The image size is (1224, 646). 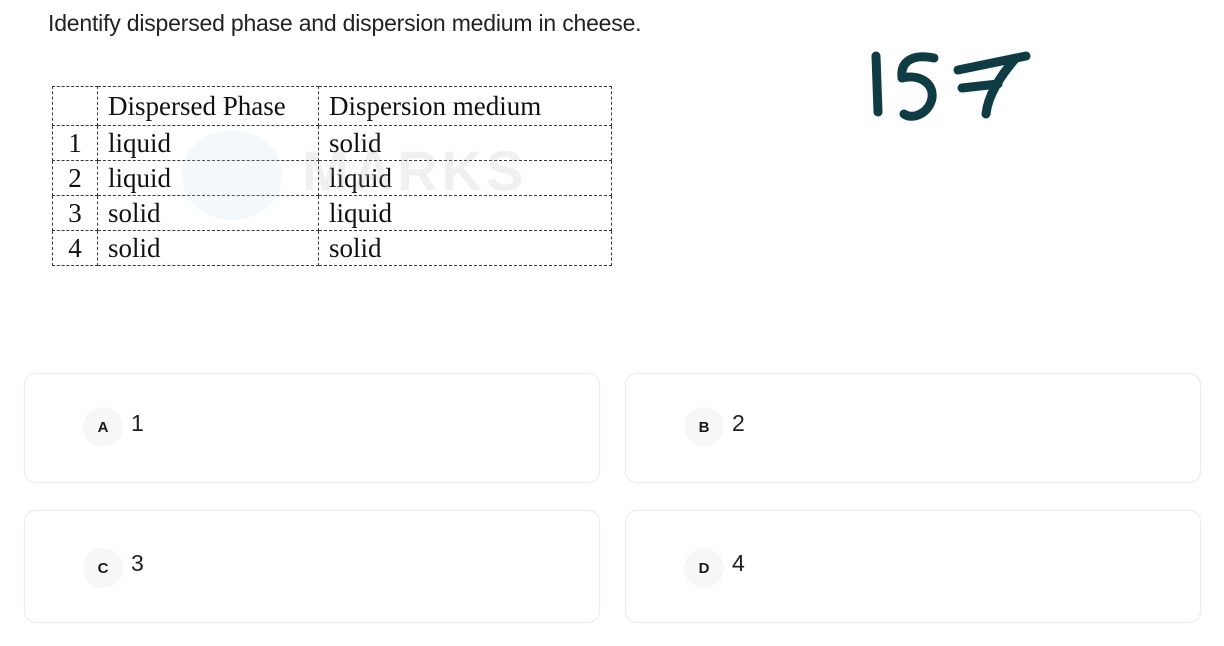 I want to click on option-value: 4, so click(x=738, y=563).